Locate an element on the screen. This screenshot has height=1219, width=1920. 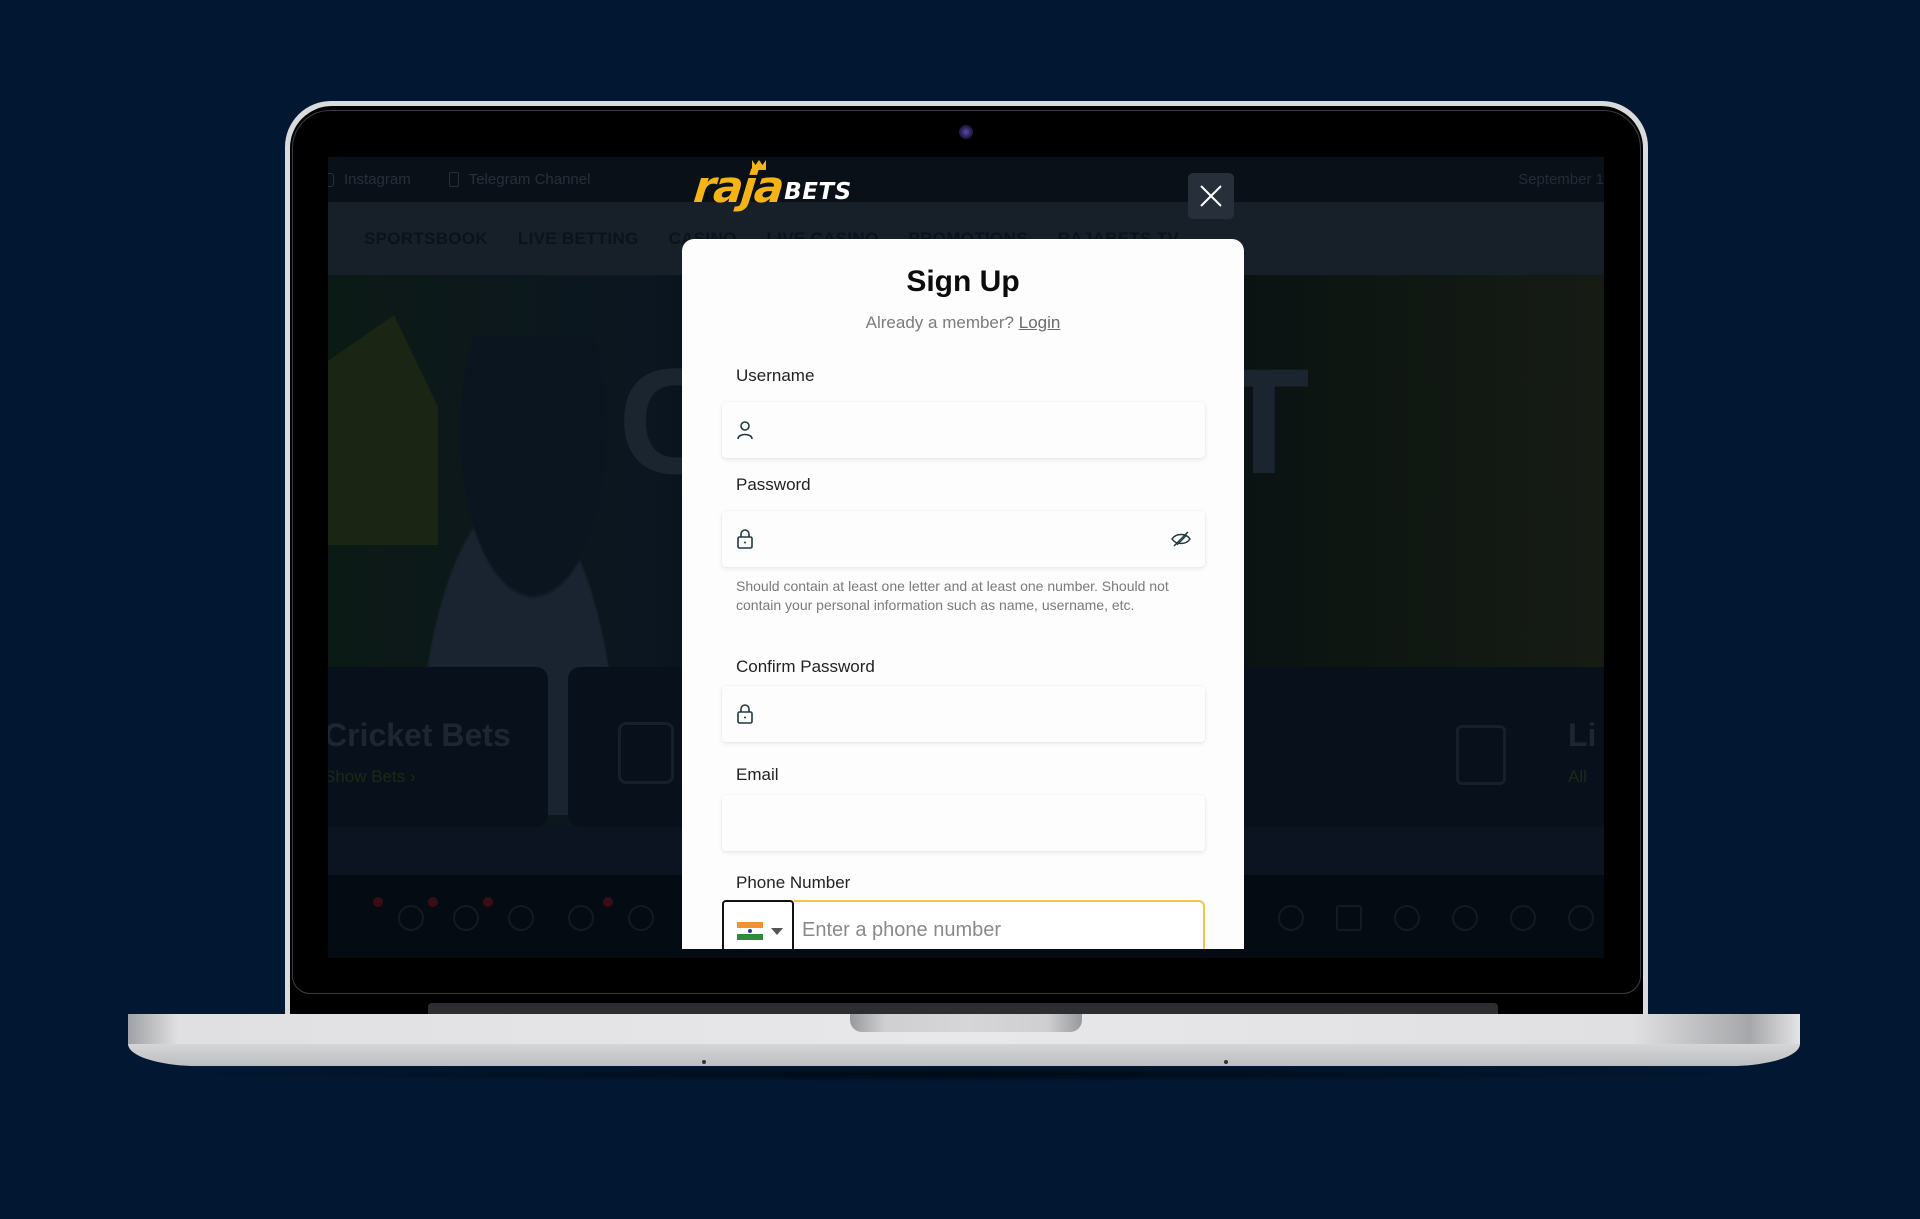
modal-subtitle: Already a member? Login is located at coordinates (963, 322).